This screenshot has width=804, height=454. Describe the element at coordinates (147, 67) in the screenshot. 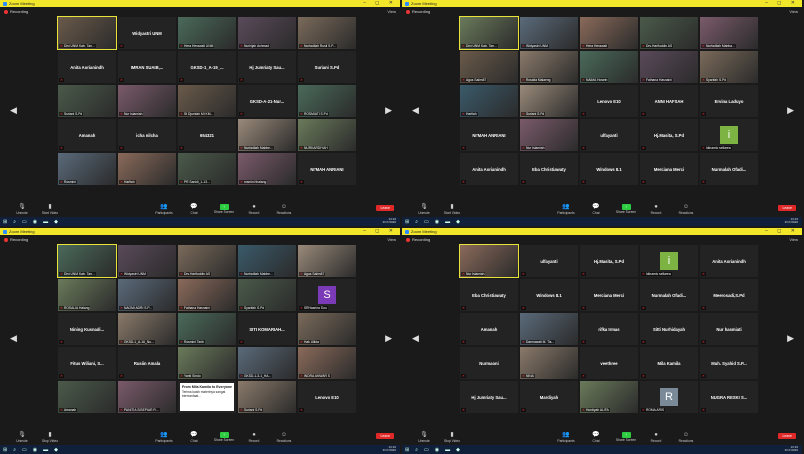

I see `participant-tile: IMRAN SUAIB,... ✕` at that location.